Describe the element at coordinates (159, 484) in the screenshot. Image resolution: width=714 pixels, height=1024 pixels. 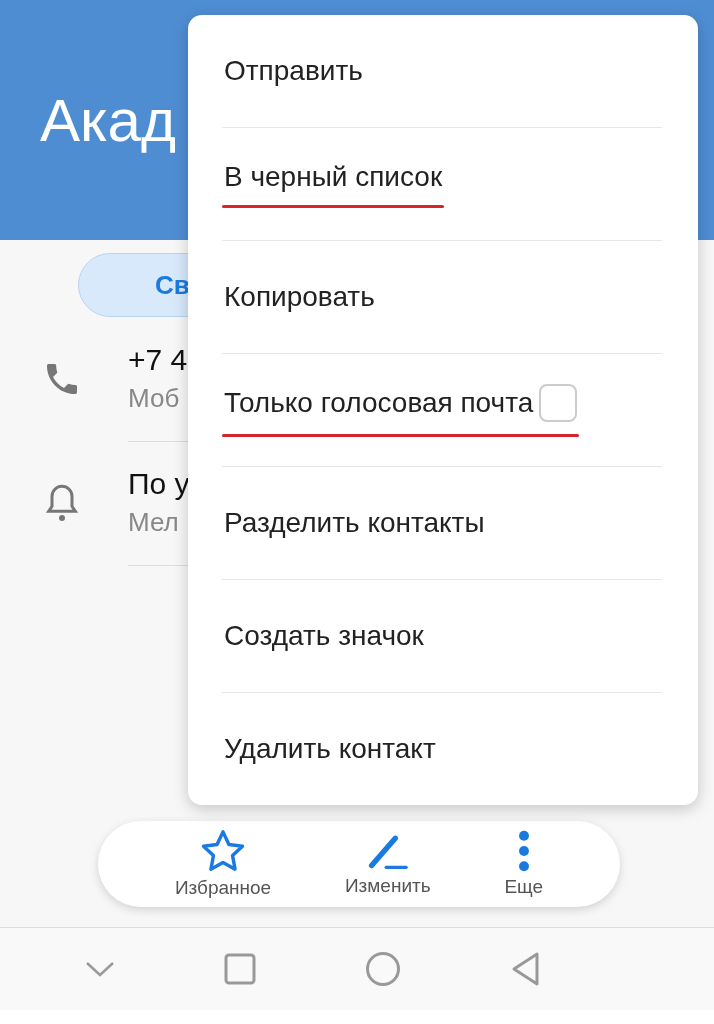
I see `detail-value: По у` at that location.